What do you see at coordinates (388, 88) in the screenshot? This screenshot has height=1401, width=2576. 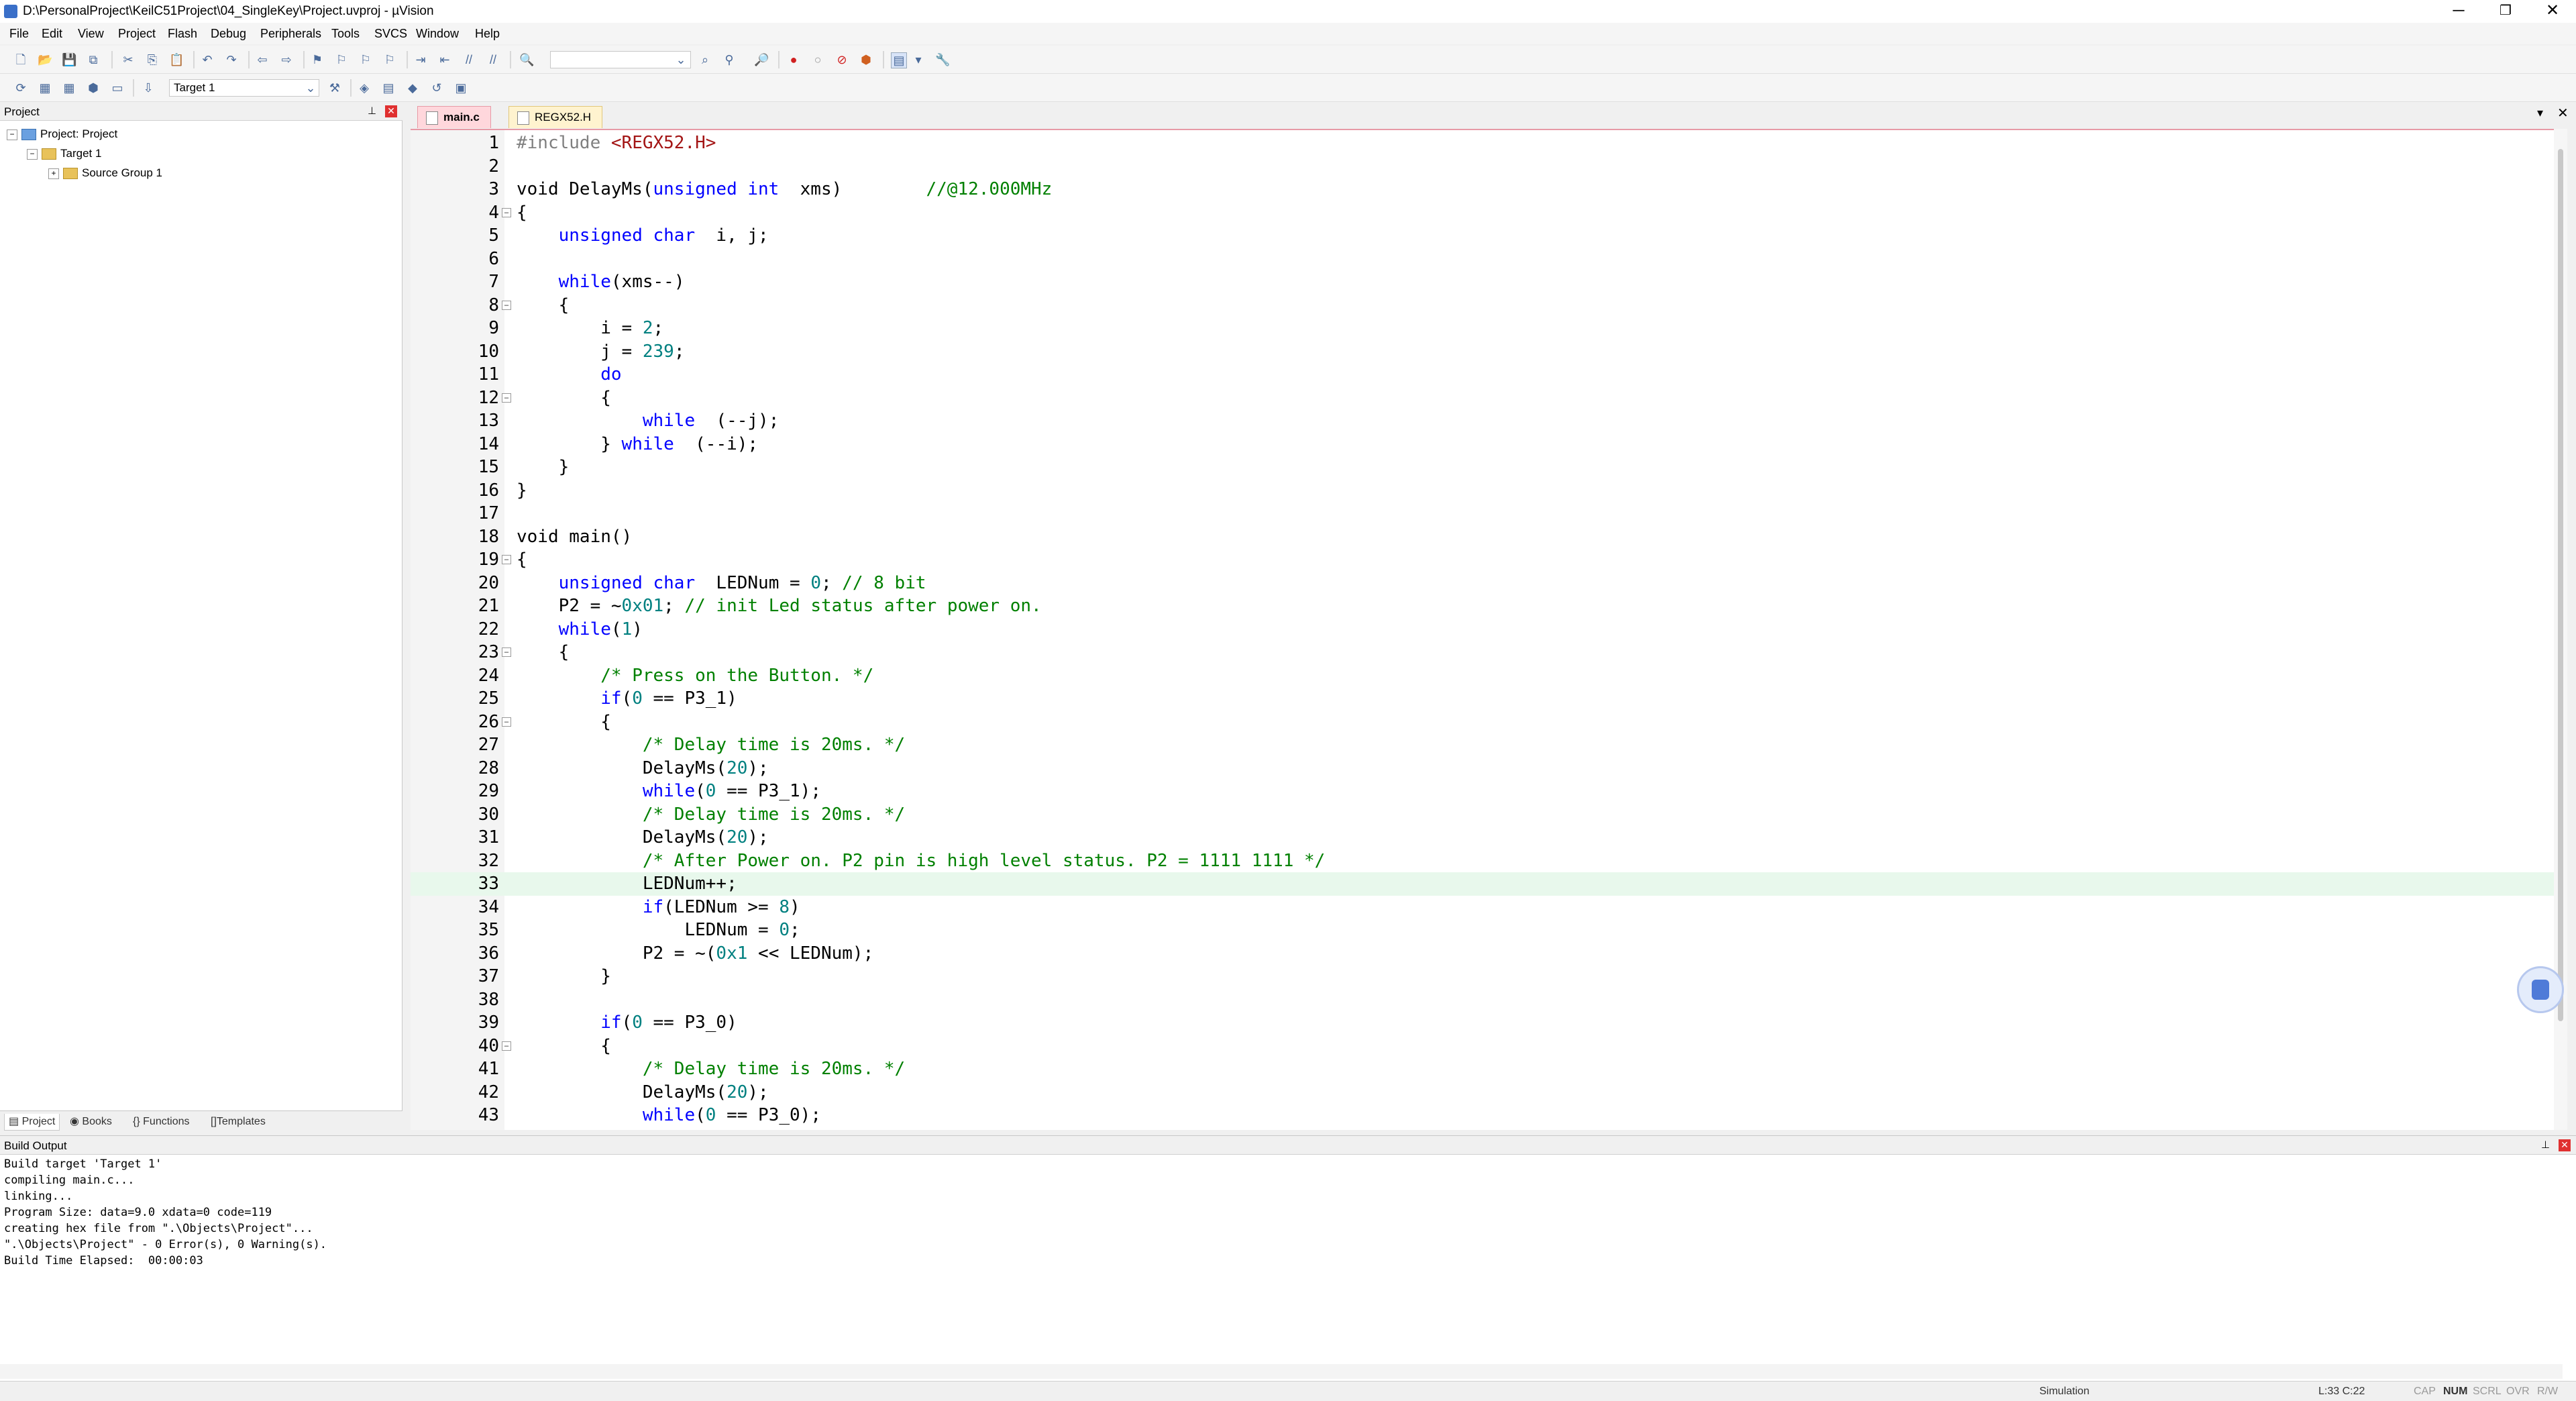 I see `file-extensions-icon: ▤` at bounding box center [388, 88].